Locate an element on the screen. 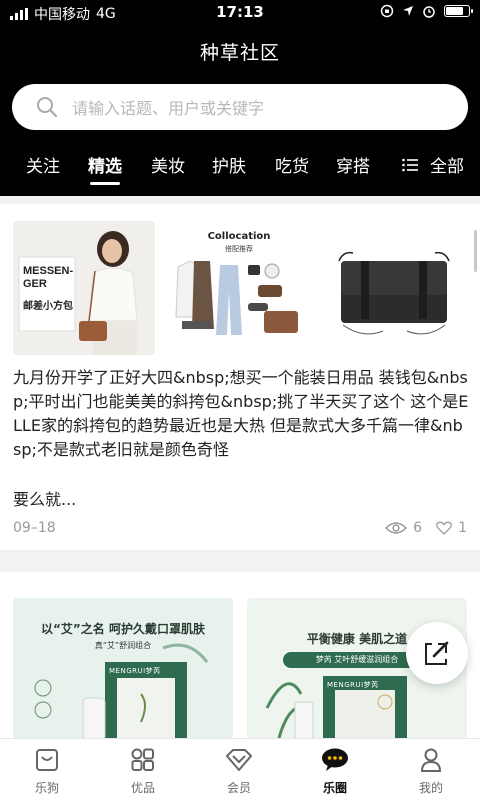 The width and height of the screenshot is (480, 800). location-icon is located at coordinates (408, 11).